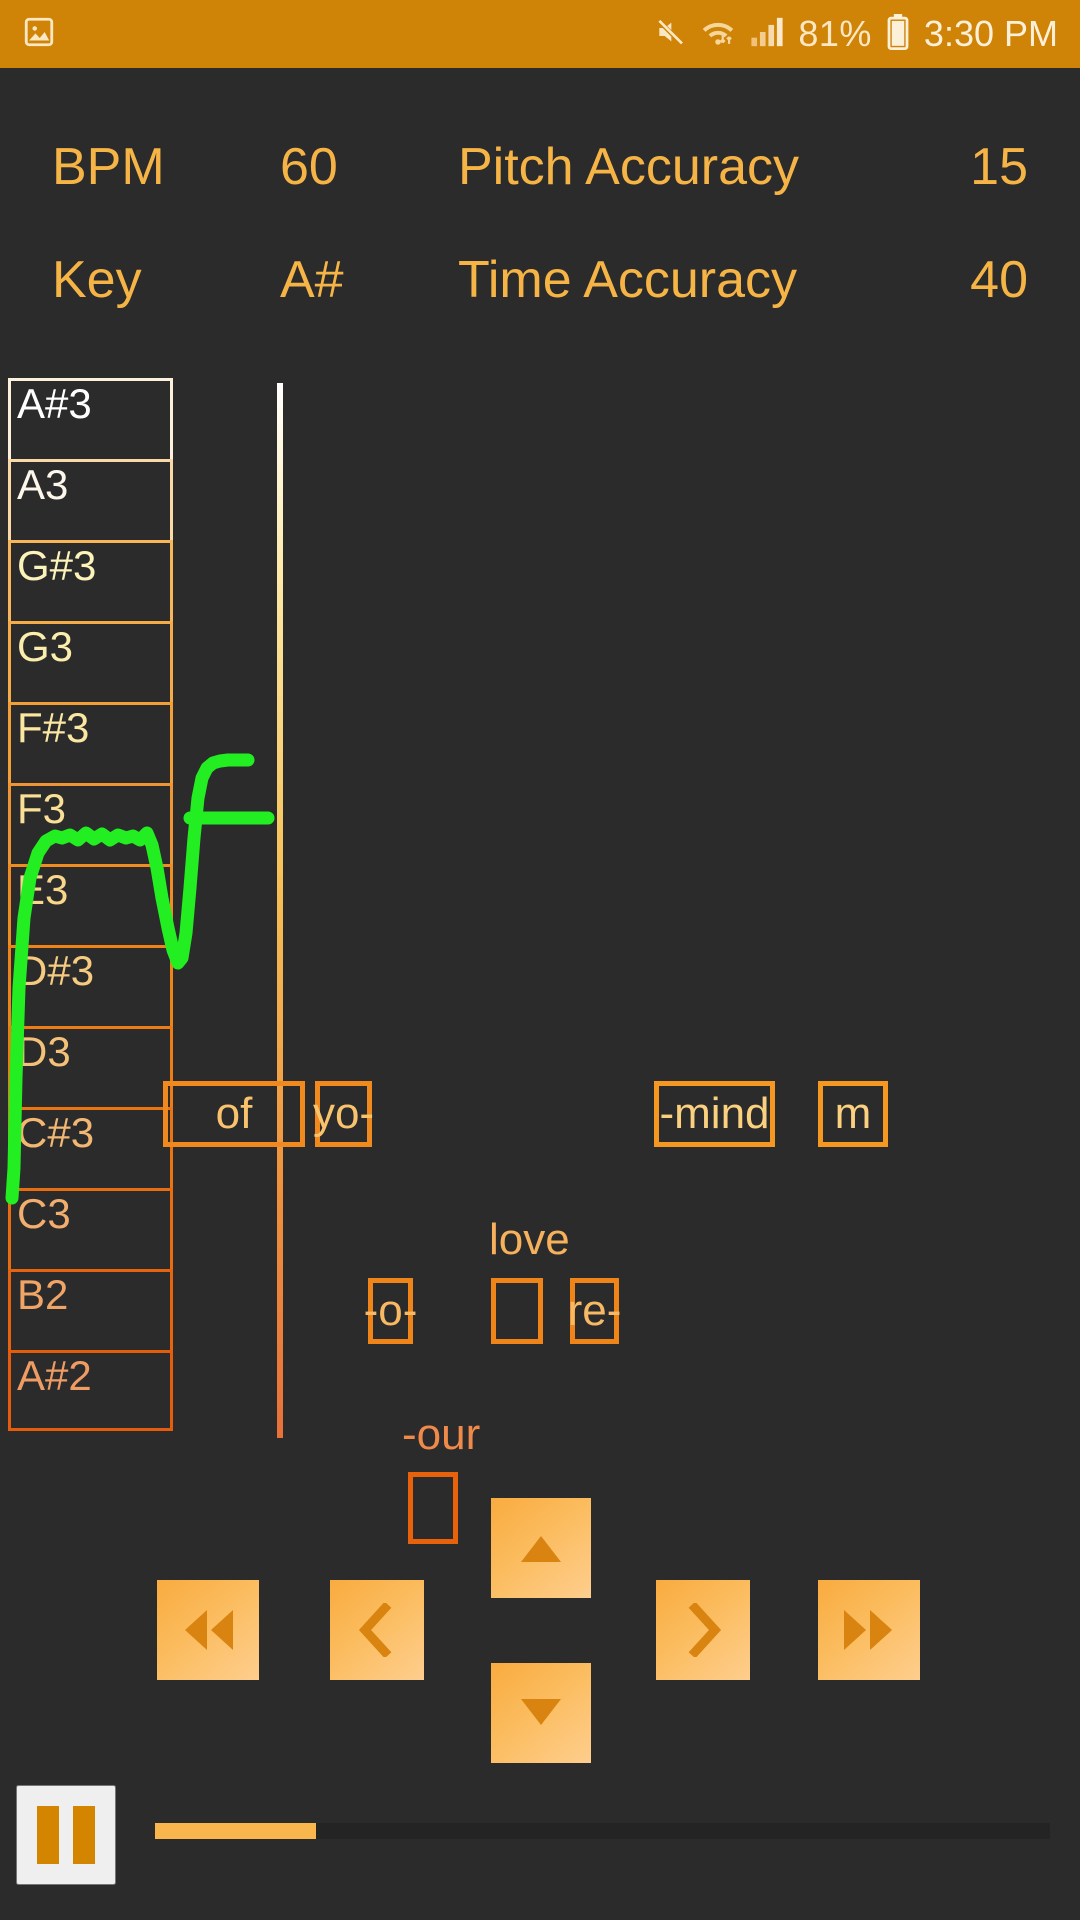 The height and width of the screenshot is (1920, 1080). Describe the element at coordinates (718, 34) in the screenshot. I see `wifi-icon` at that location.